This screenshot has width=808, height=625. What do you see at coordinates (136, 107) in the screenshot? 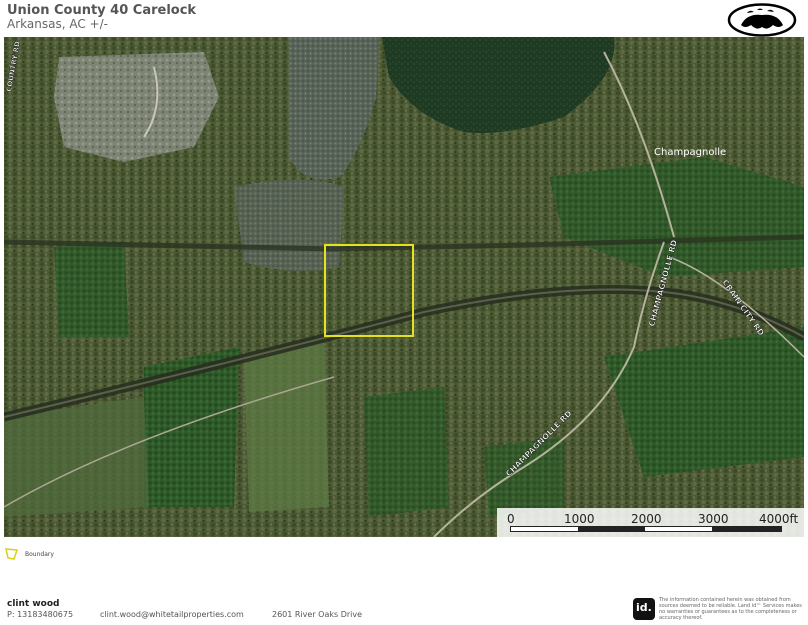
I see `clearcut-area` at bounding box center [136, 107].